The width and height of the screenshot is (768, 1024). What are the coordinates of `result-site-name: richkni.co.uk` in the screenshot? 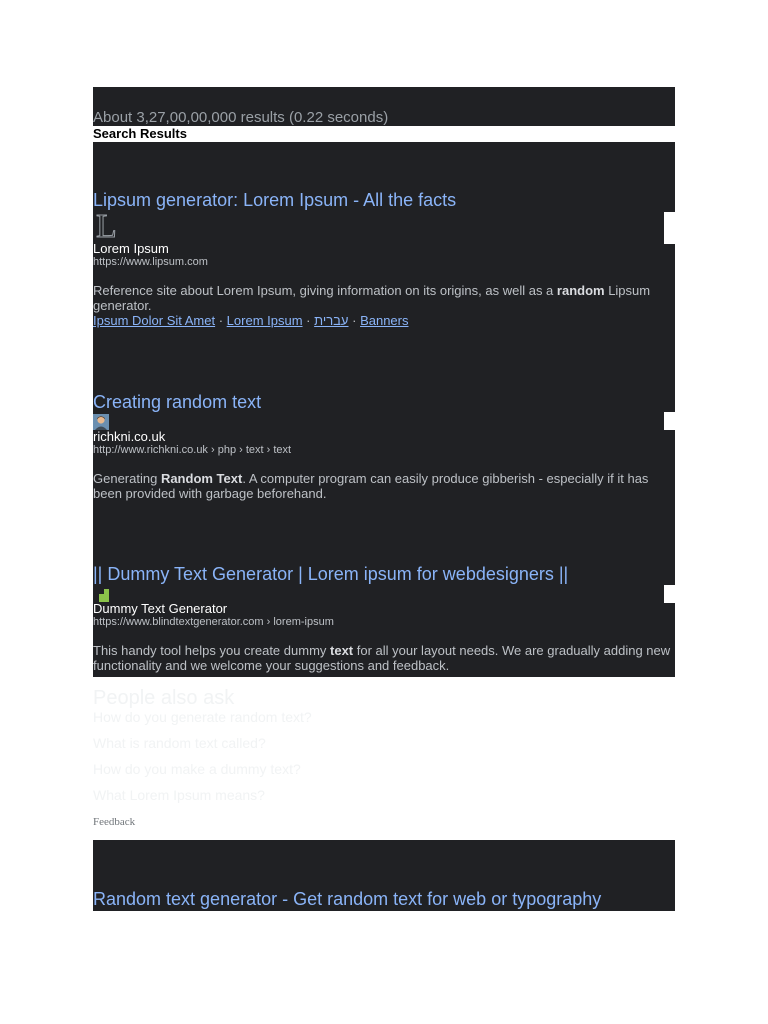 It's located at (129, 436).